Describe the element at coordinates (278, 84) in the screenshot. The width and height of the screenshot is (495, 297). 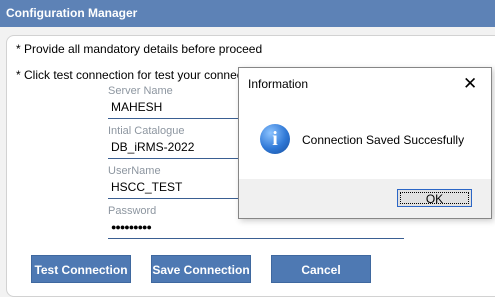
I see `dialog-title: Information` at that location.